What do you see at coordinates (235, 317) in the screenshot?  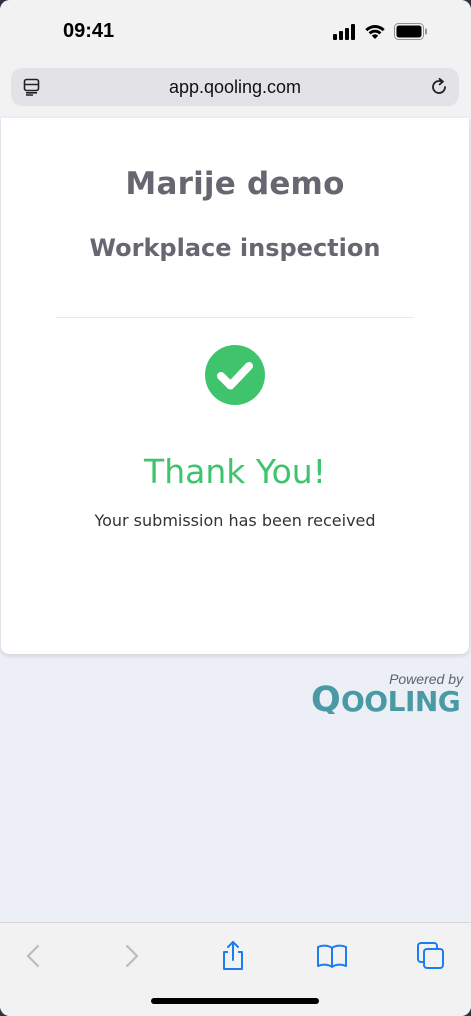 I see `divider` at bounding box center [235, 317].